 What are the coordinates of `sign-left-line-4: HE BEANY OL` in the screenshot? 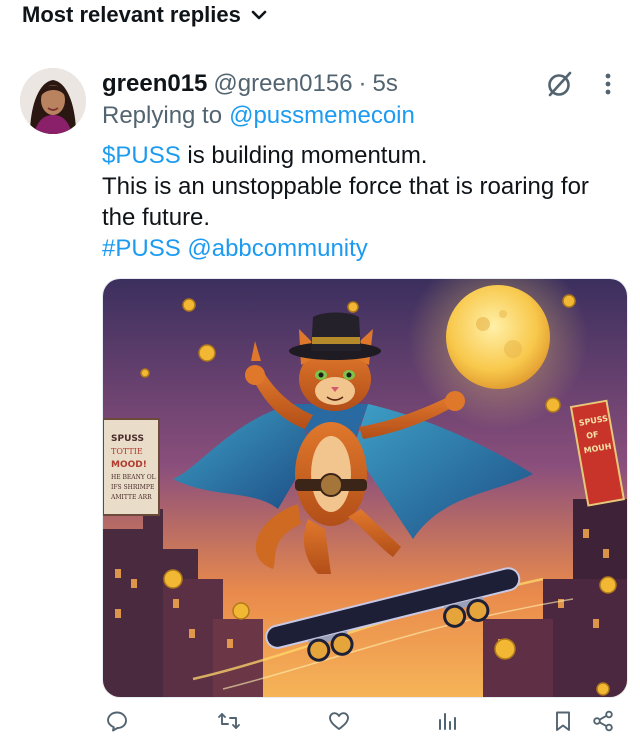 It's located at (133, 477).